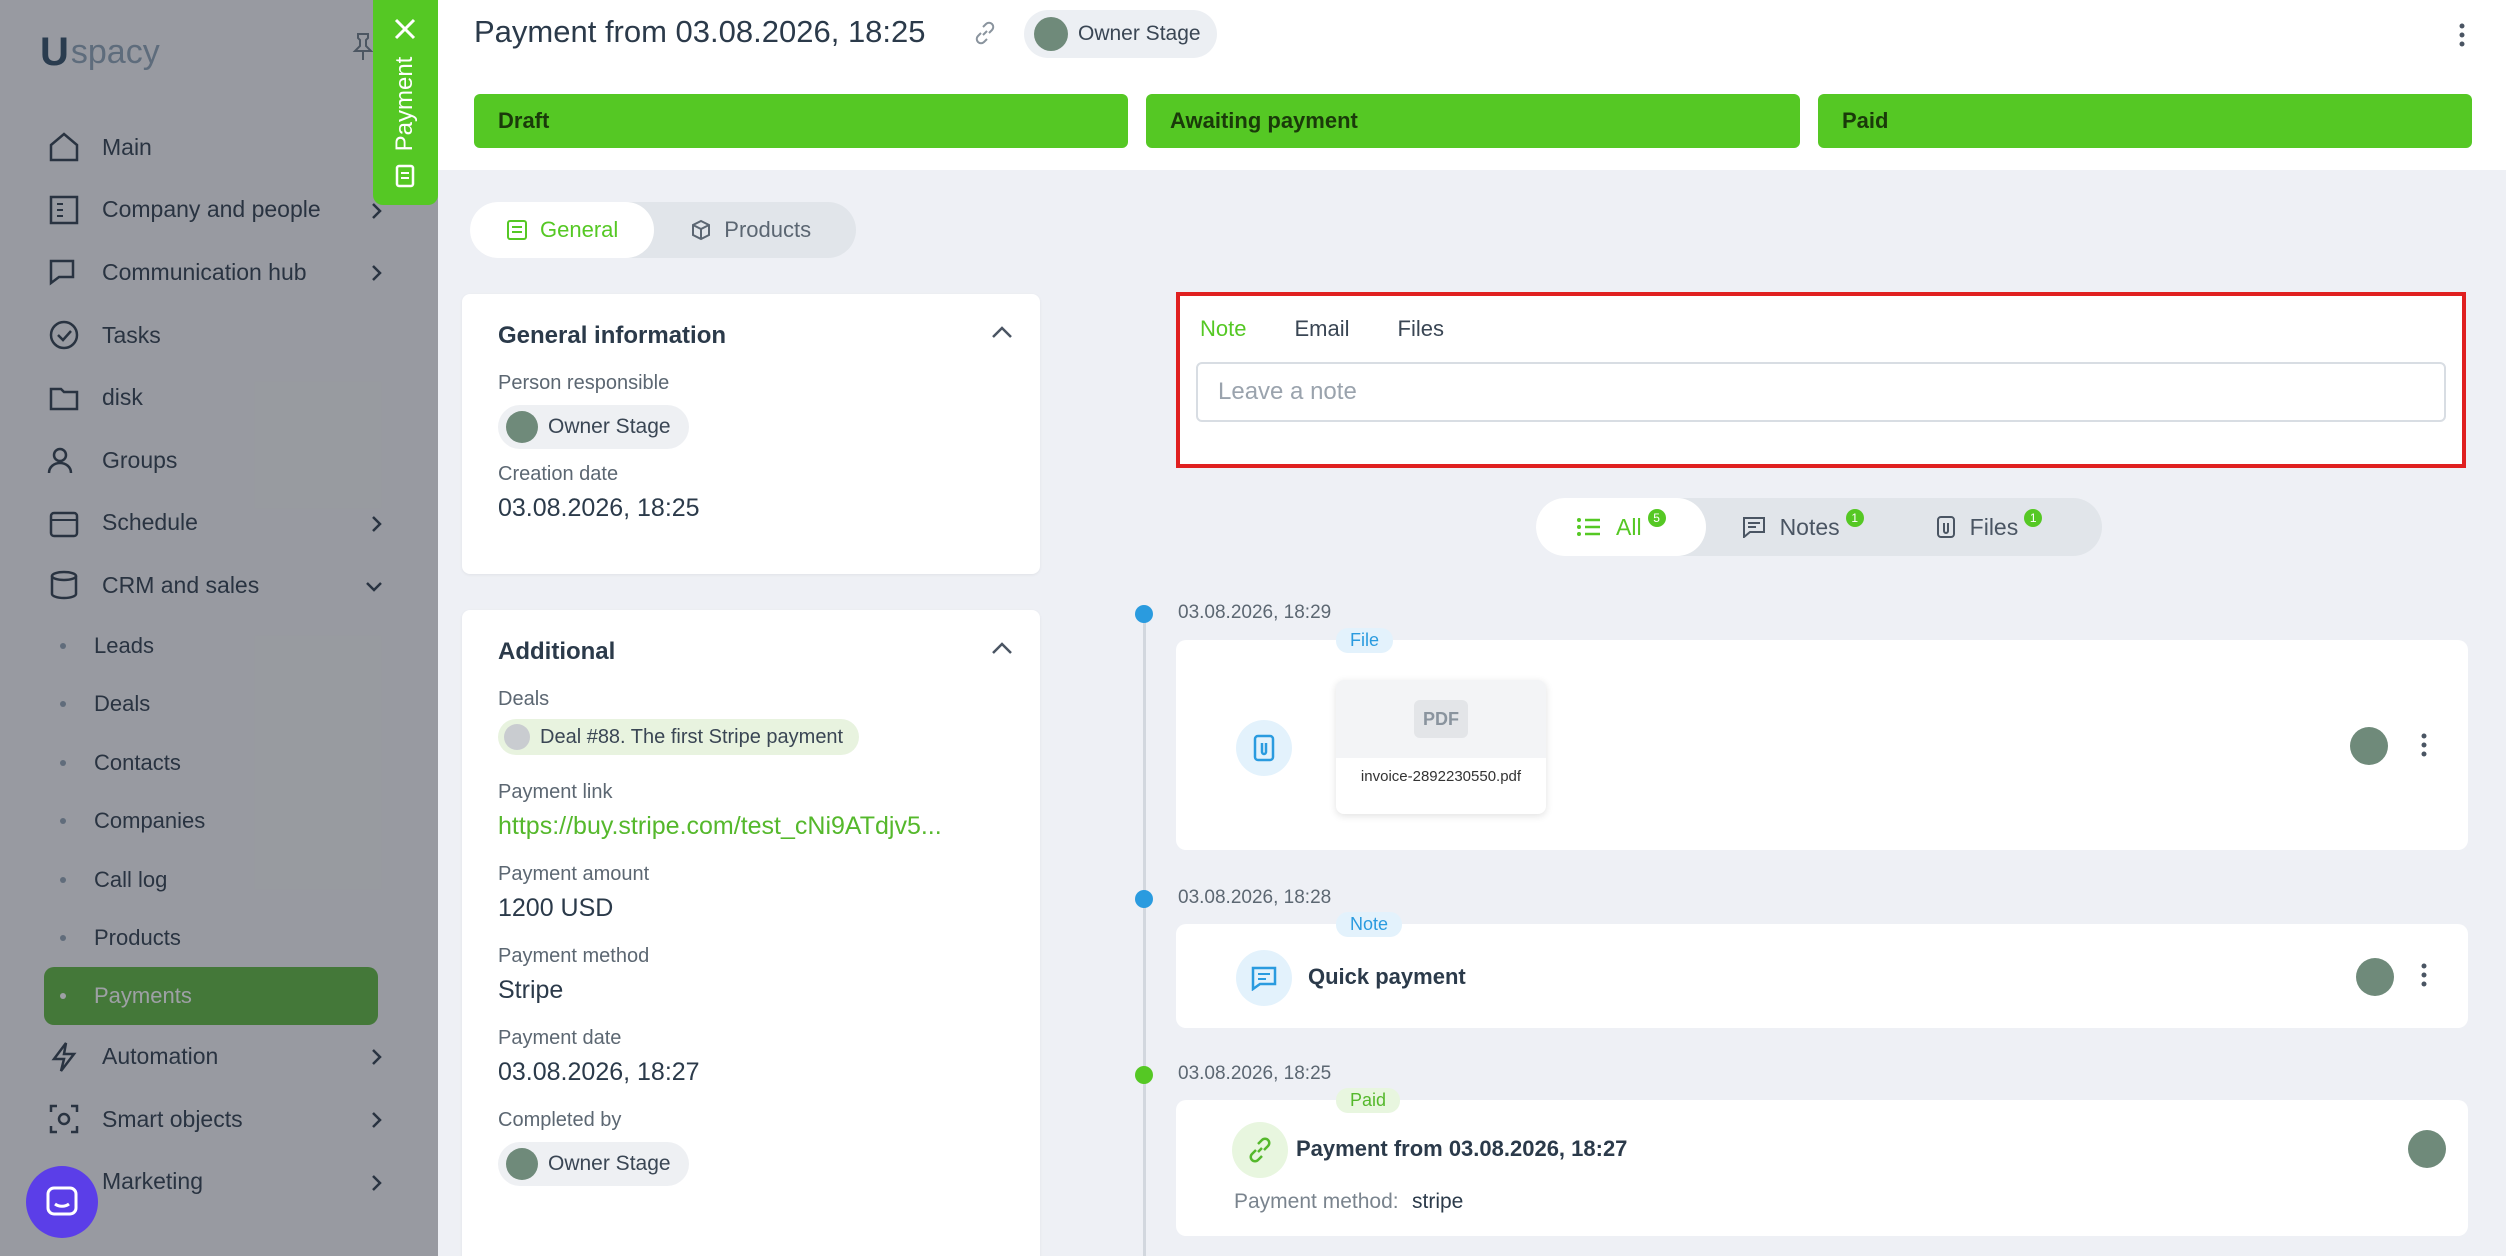  Describe the element at coordinates (579, 229) in the screenshot. I see `tab-label: General` at that location.